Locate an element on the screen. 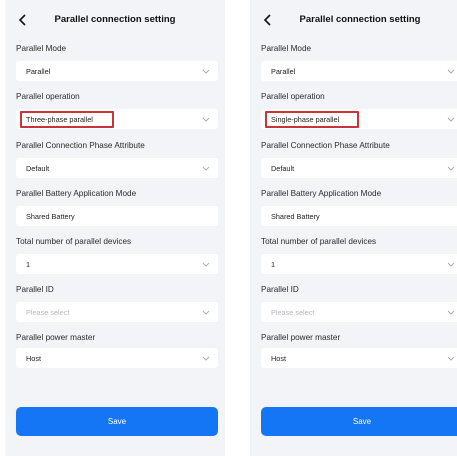  select-value: Three-phase parallel is located at coordinates (59, 119).